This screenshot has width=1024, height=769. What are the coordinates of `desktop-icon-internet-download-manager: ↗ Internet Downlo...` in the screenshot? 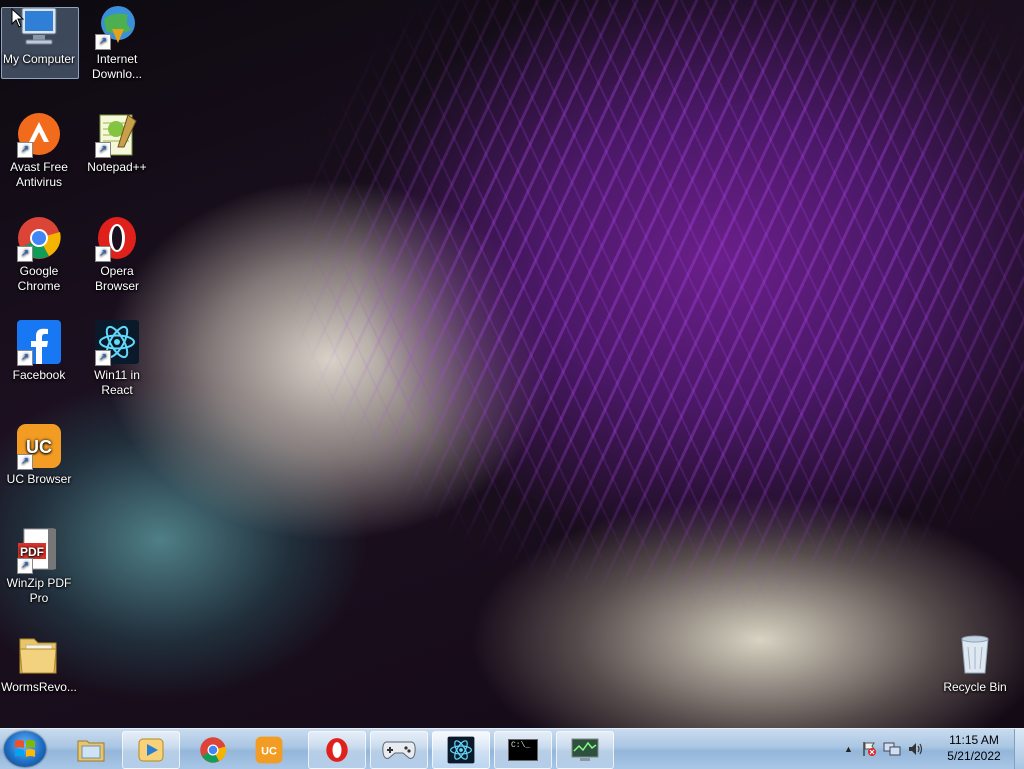 It's located at (117, 42).